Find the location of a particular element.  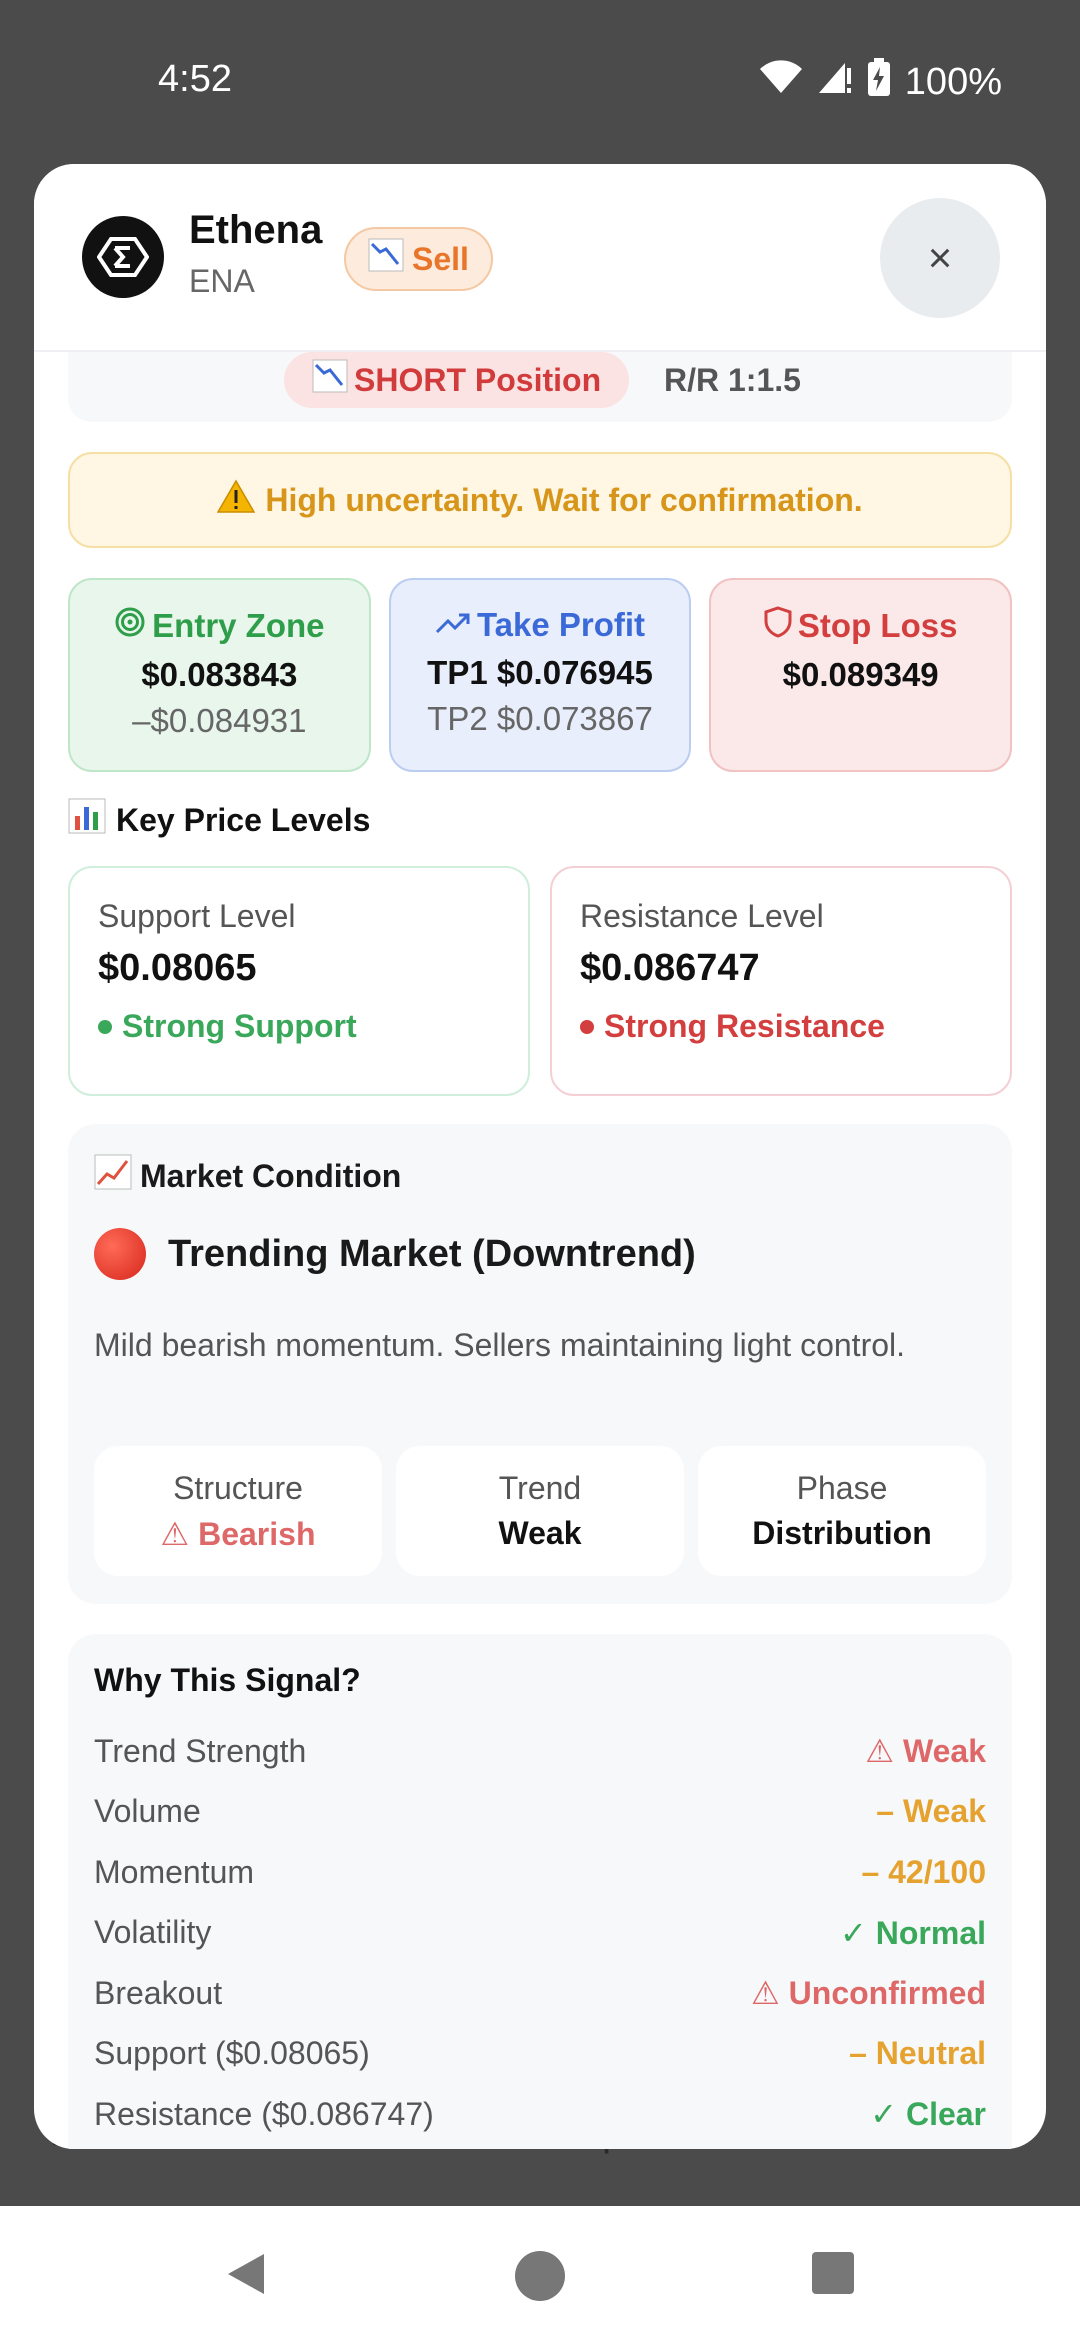

support-status-text: Strong Support is located at coordinates (239, 1026).